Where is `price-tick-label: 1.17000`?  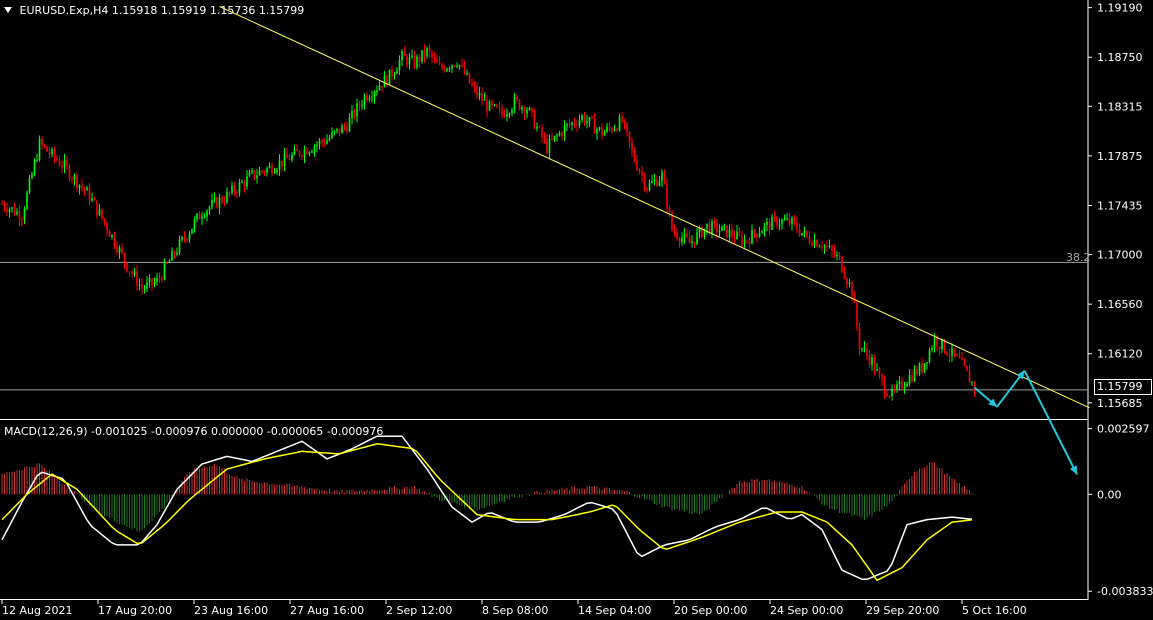 price-tick-label: 1.17000 is located at coordinates (1120, 255).